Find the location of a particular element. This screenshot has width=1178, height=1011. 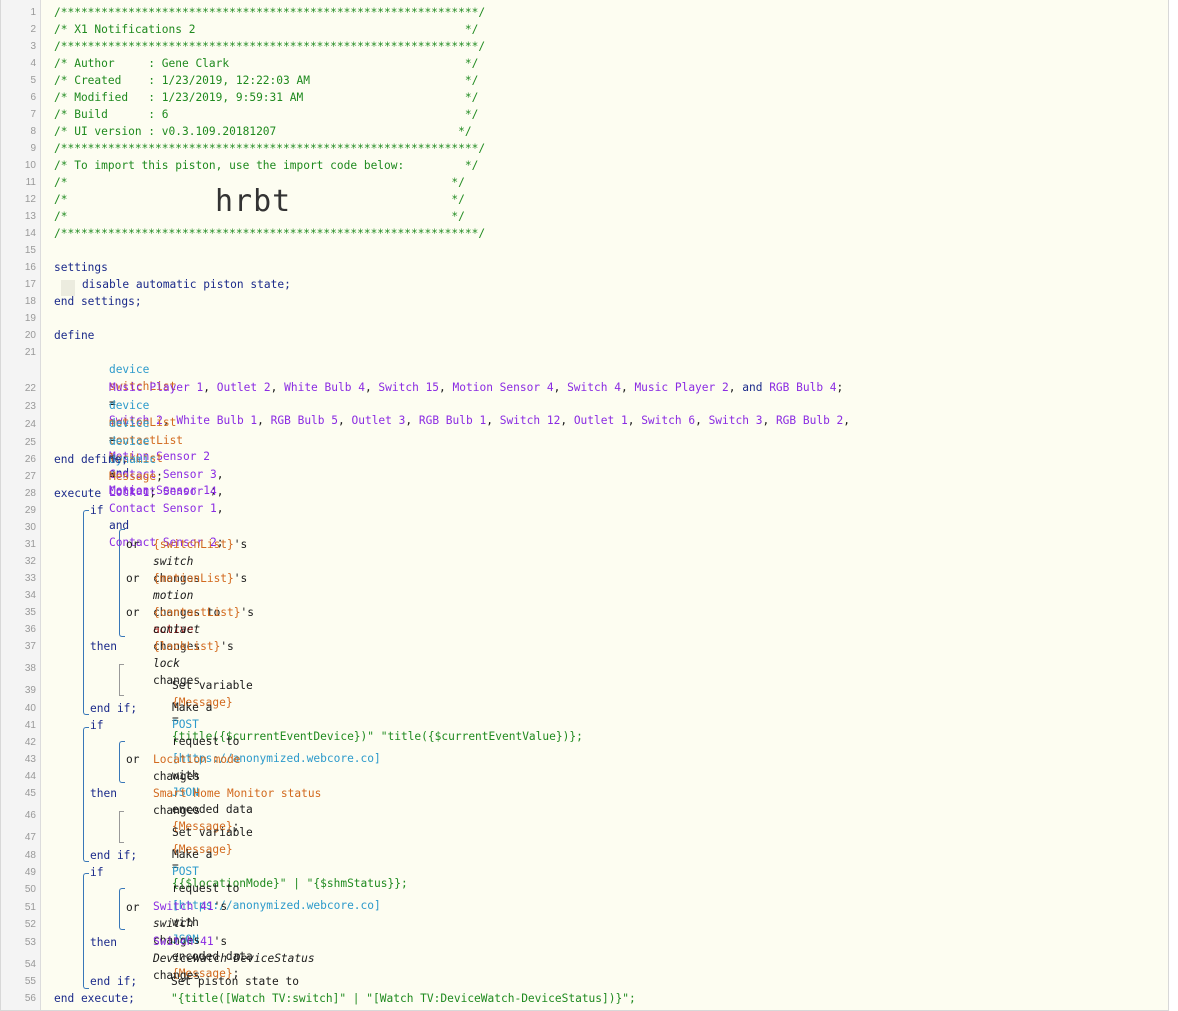

and-keyword: and is located at coordinates (752, 387).